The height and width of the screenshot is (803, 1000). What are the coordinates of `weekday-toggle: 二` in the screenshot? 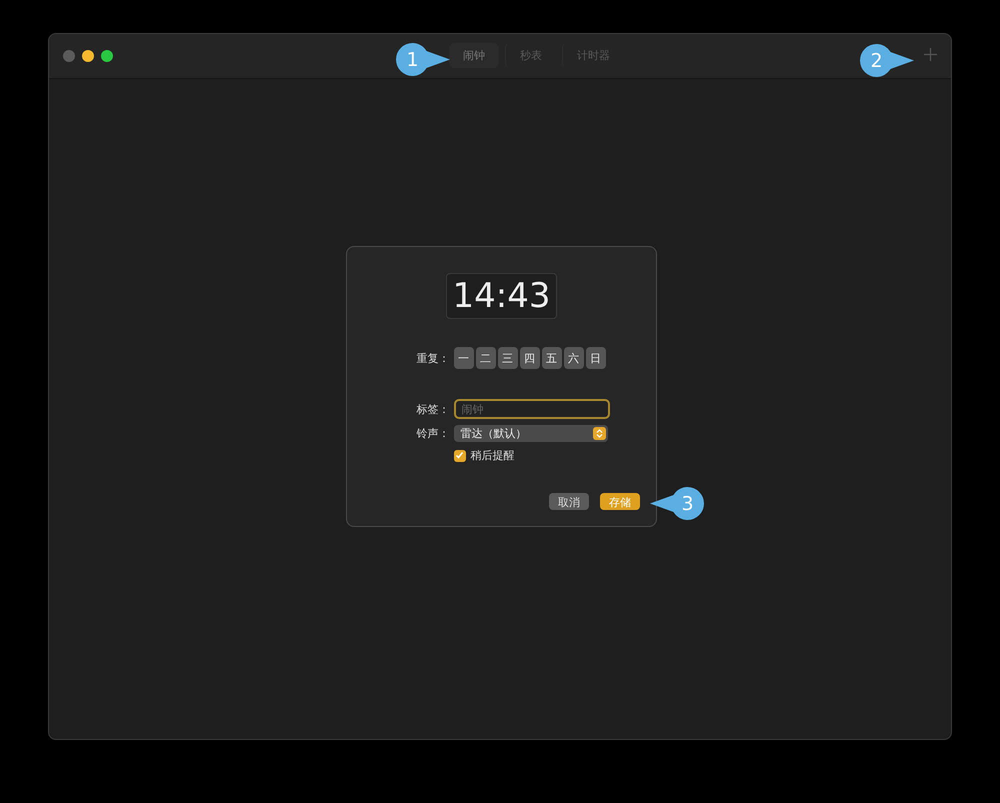 It's located at (486, 358).